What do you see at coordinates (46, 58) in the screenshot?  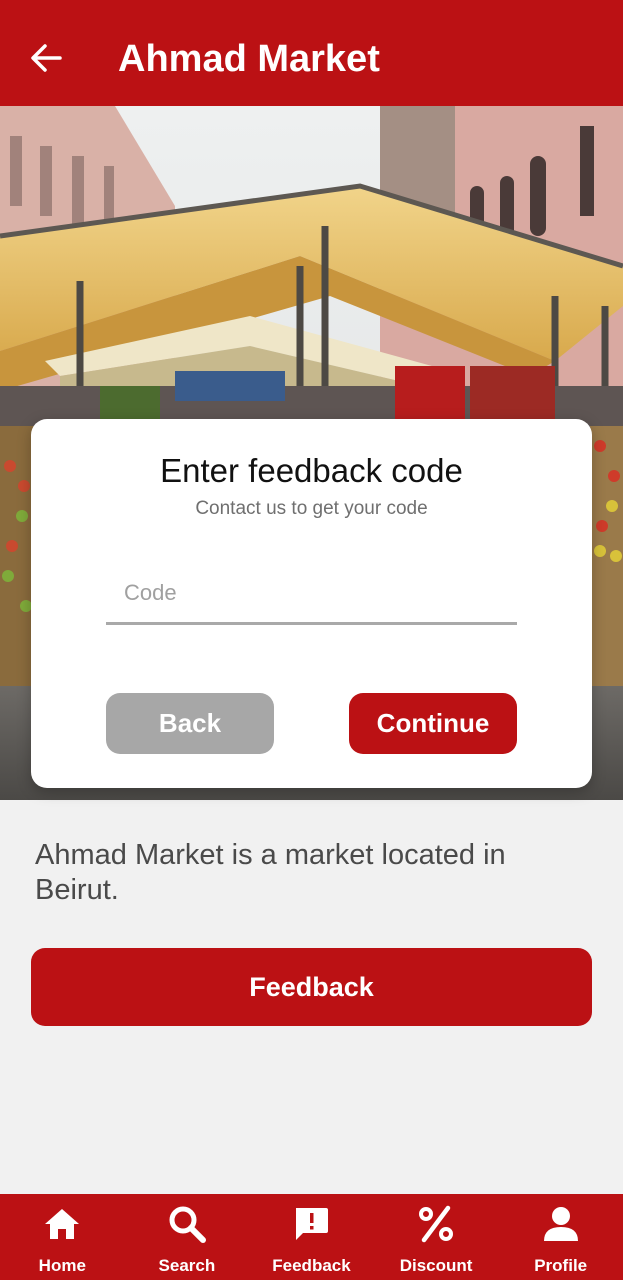 I see `arrow-left-icon` at bounding box center [46, 58].